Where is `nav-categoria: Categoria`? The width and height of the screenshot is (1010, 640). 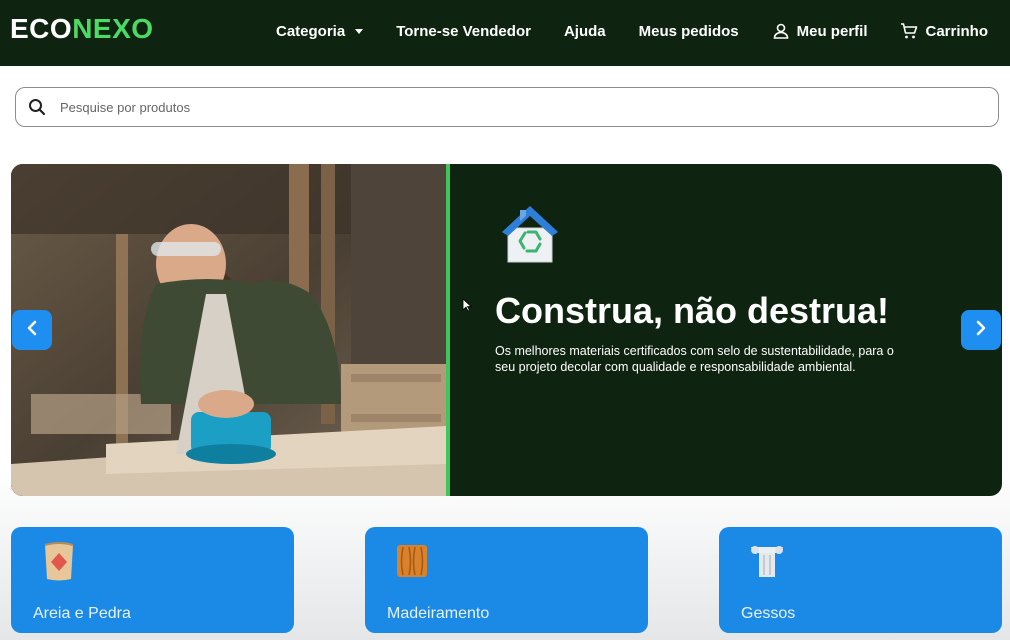 nav-categoria: Categoria is located at coordinates (320, 31).